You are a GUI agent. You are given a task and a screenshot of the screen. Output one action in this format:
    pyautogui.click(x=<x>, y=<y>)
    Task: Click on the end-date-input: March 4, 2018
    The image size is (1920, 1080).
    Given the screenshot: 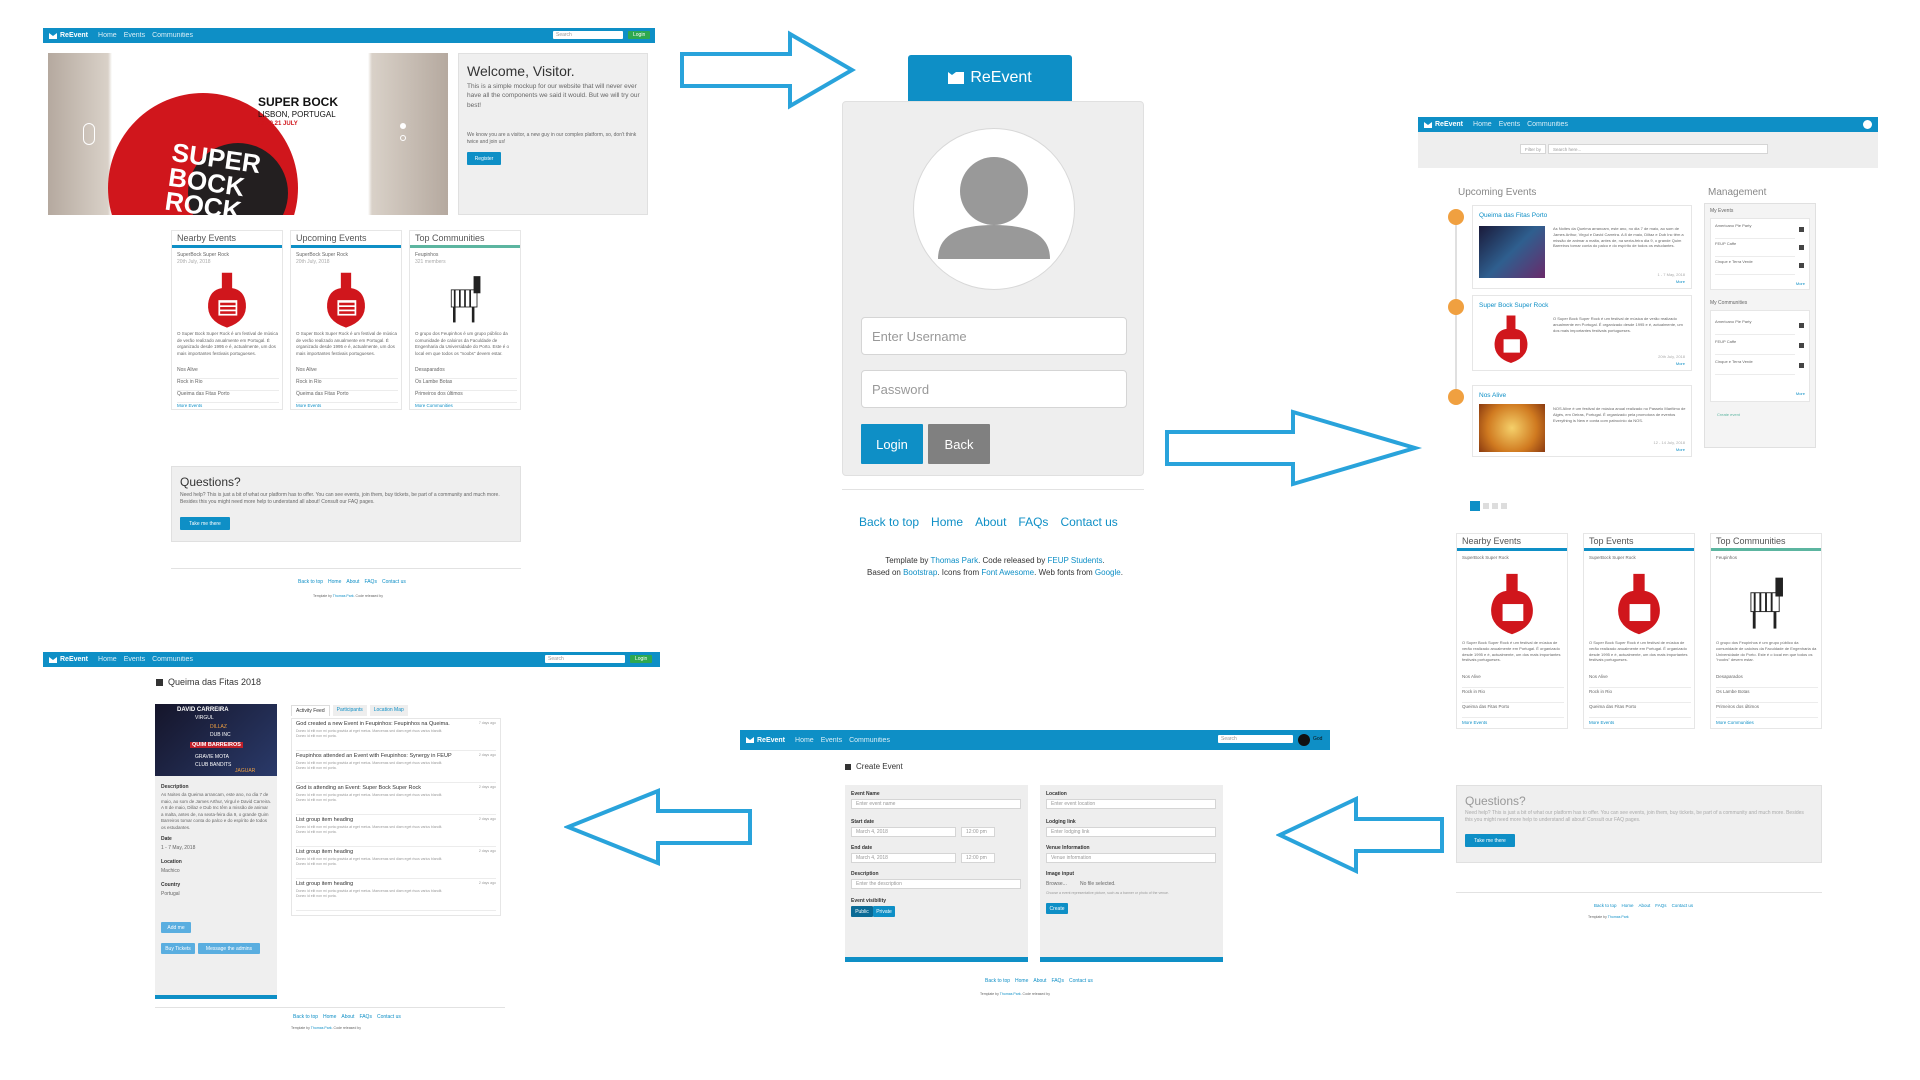 What is the action you would take?
    pyautogui.click(x=903, y=858)
    